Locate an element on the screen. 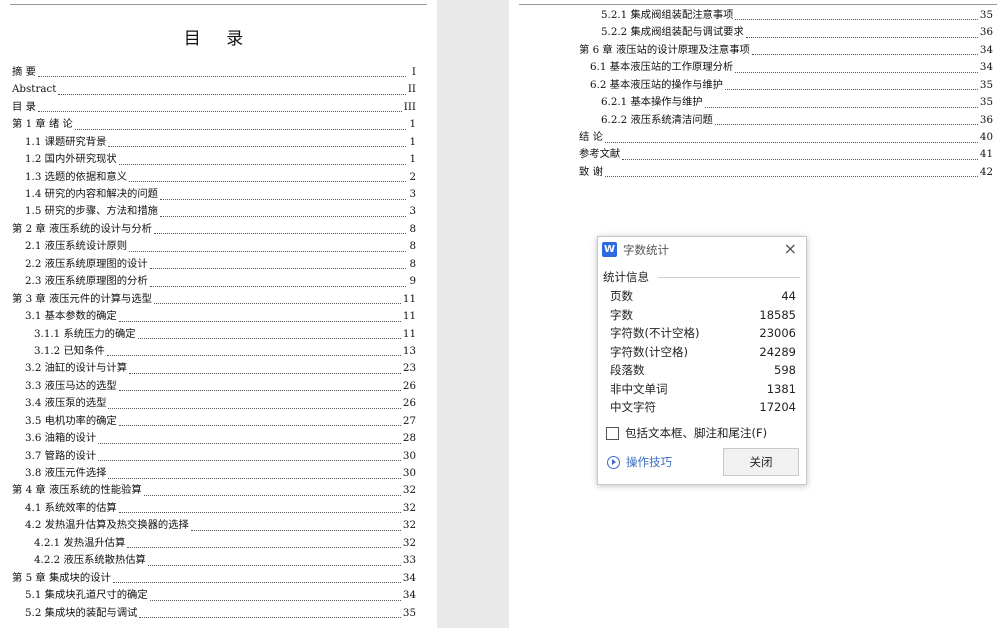 Image resolution: width=1007 pixels, height=628 pixels. toc-entry: 3.1 基本参数的确定 11 is located at coordinates (214, 316).